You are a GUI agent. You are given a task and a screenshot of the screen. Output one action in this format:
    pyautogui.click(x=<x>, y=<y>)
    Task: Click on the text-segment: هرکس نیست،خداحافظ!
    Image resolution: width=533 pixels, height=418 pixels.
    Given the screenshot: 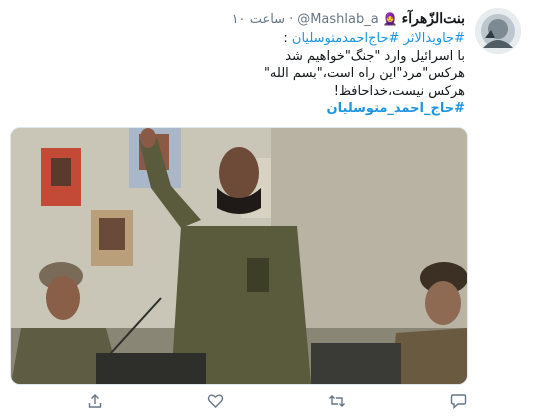 What is the action you would take?
    pyautogui.click(x=399, y=91)
    